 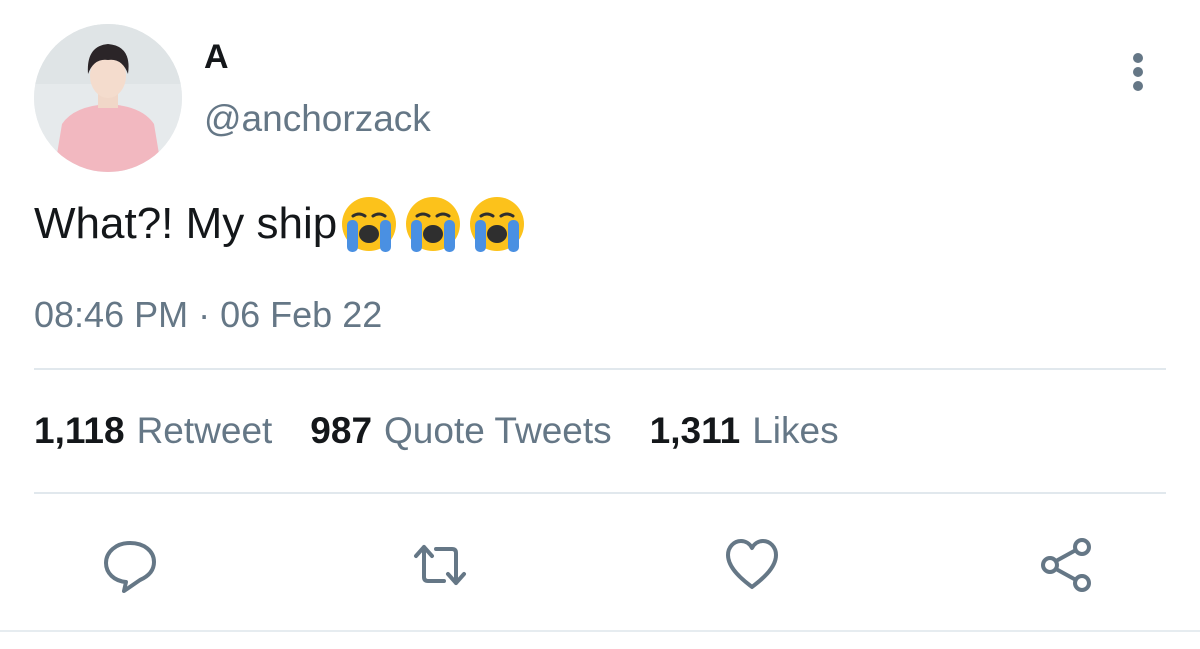 What do you see at coordinates (795, 430) in the screenshot?
I see `like-label: Likes` at bounding box center [795, 430].